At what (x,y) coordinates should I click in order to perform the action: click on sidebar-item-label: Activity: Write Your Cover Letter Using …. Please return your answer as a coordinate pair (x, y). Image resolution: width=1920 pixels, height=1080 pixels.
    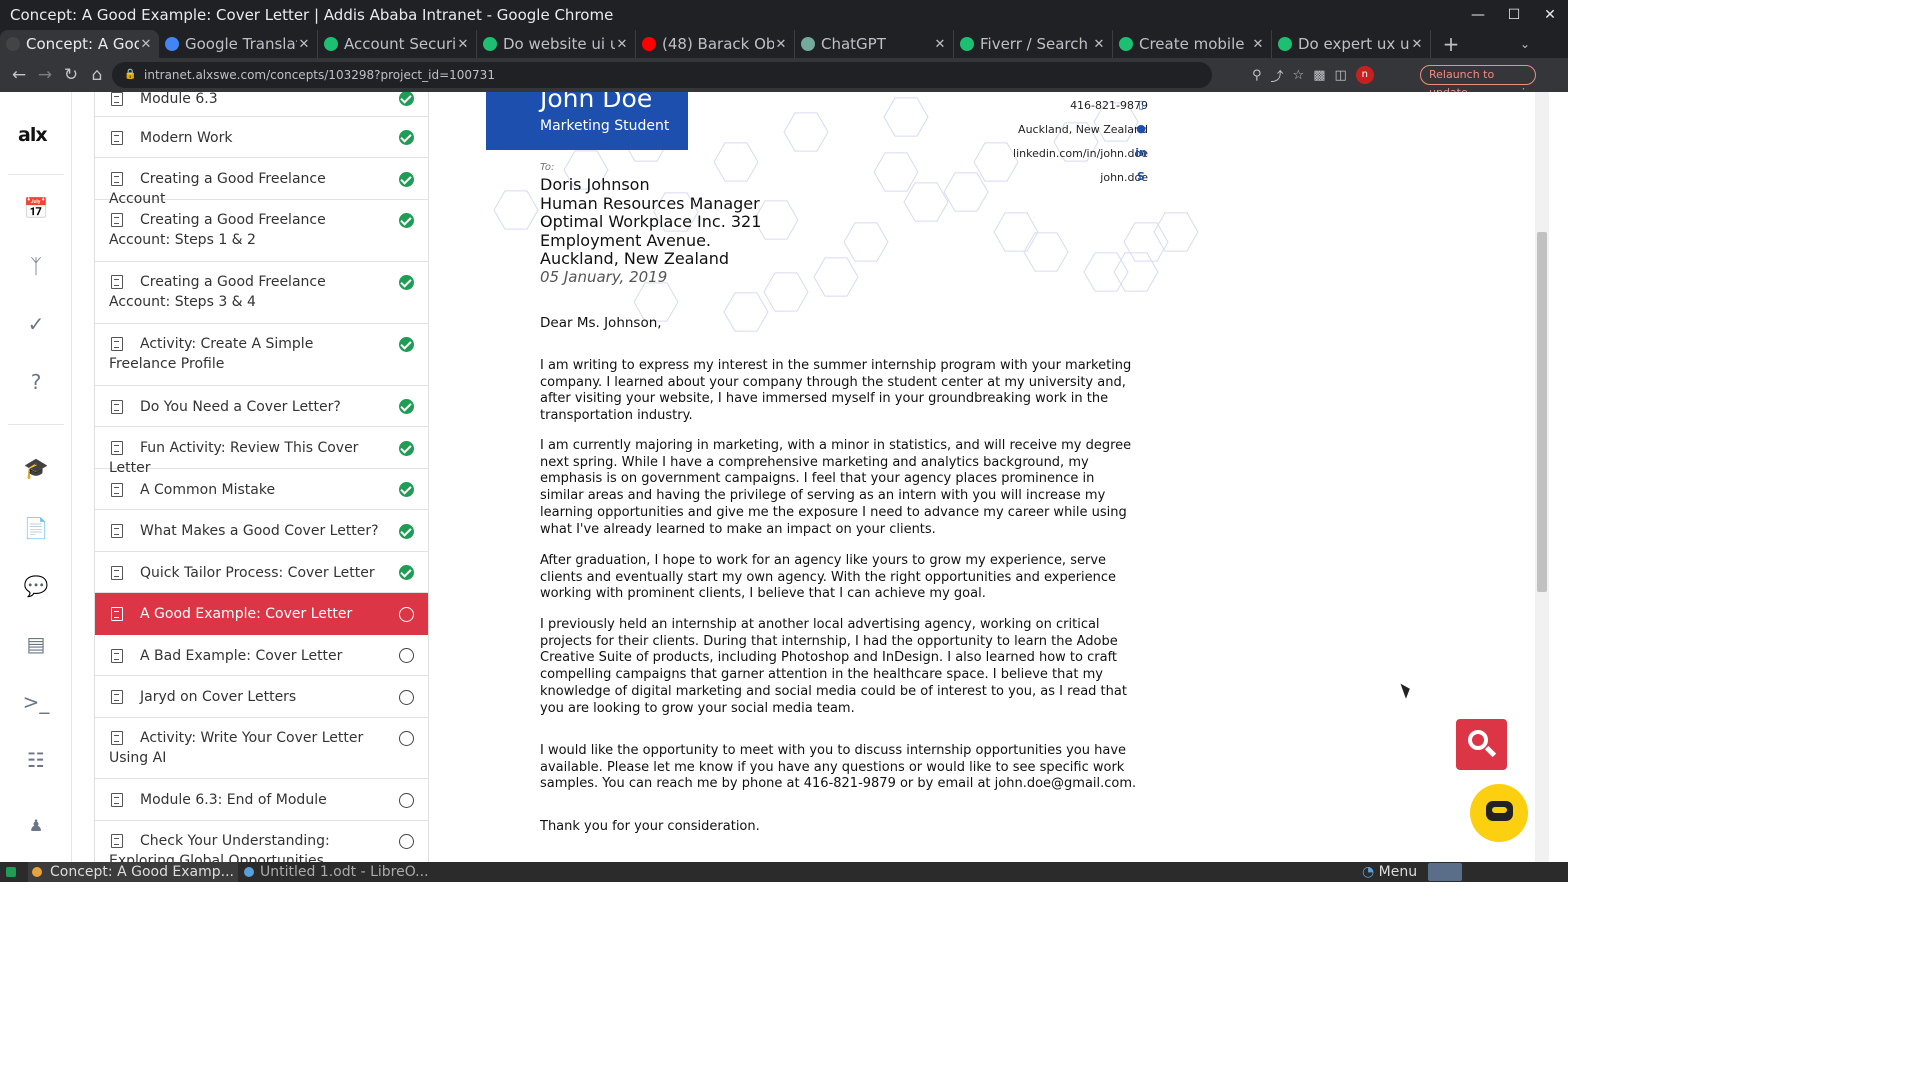
    Looking at the image, I should click on (236, 748).